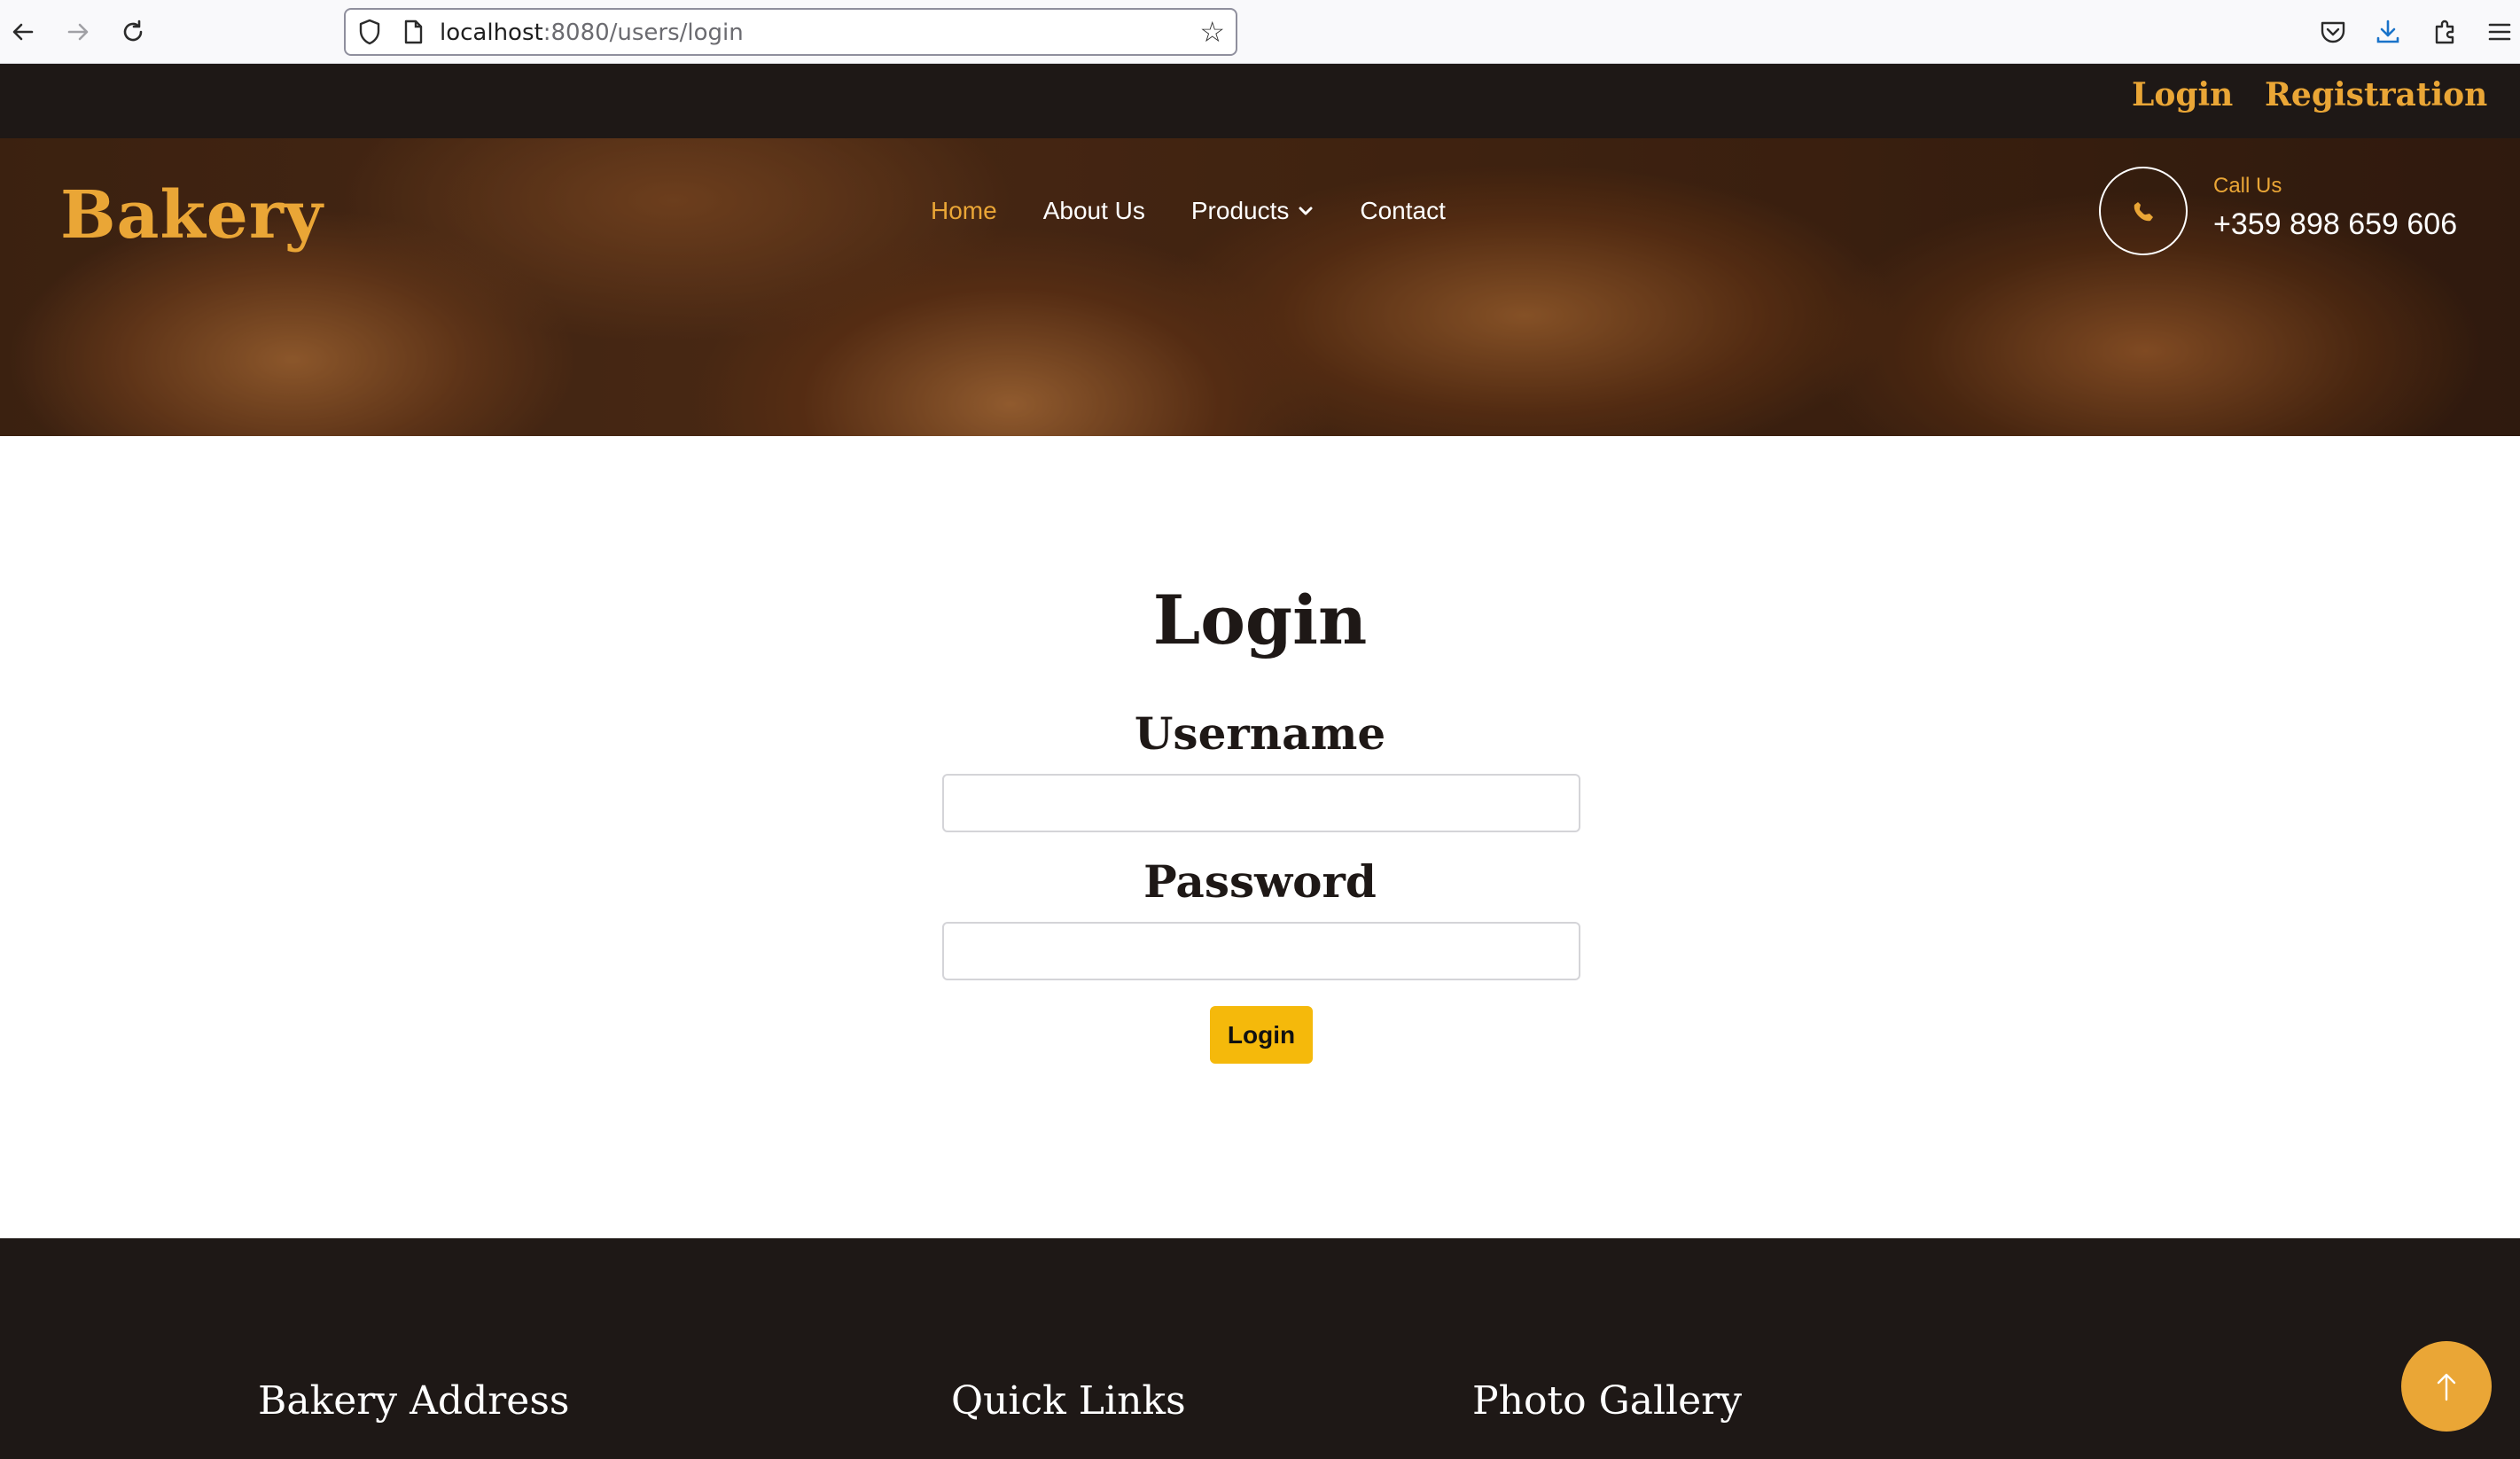 Image resolution: width=2520 pixels, height=1459 pixels. What do you see at coordinates (2333, 32) in the screenshot?
I see `pocket-icon` at bounding box center [2333, 32].